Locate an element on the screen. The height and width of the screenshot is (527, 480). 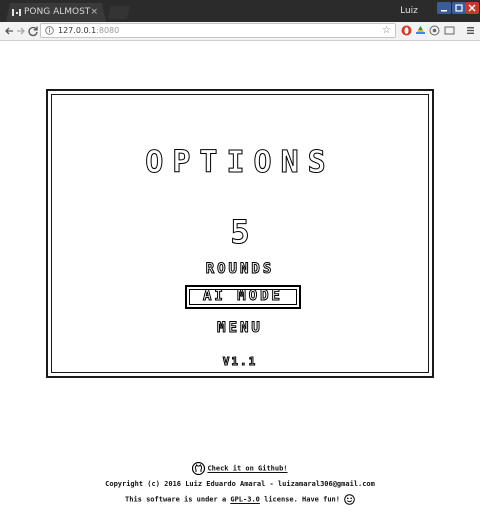
ai-mode-button: AI MODE is located at coordinates (243, 297).